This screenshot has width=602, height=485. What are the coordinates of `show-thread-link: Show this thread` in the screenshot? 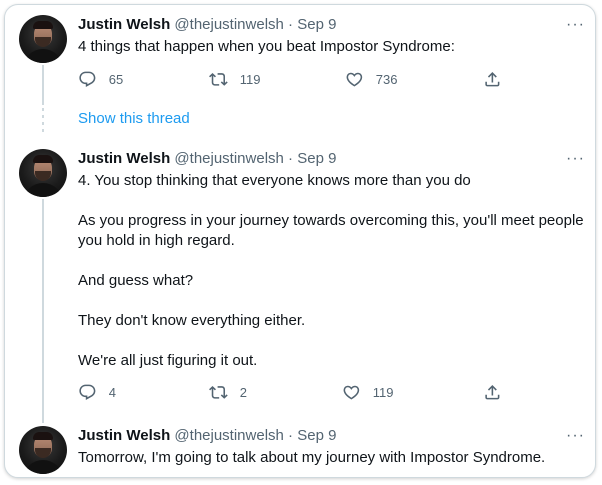 It's located at (134, 119).